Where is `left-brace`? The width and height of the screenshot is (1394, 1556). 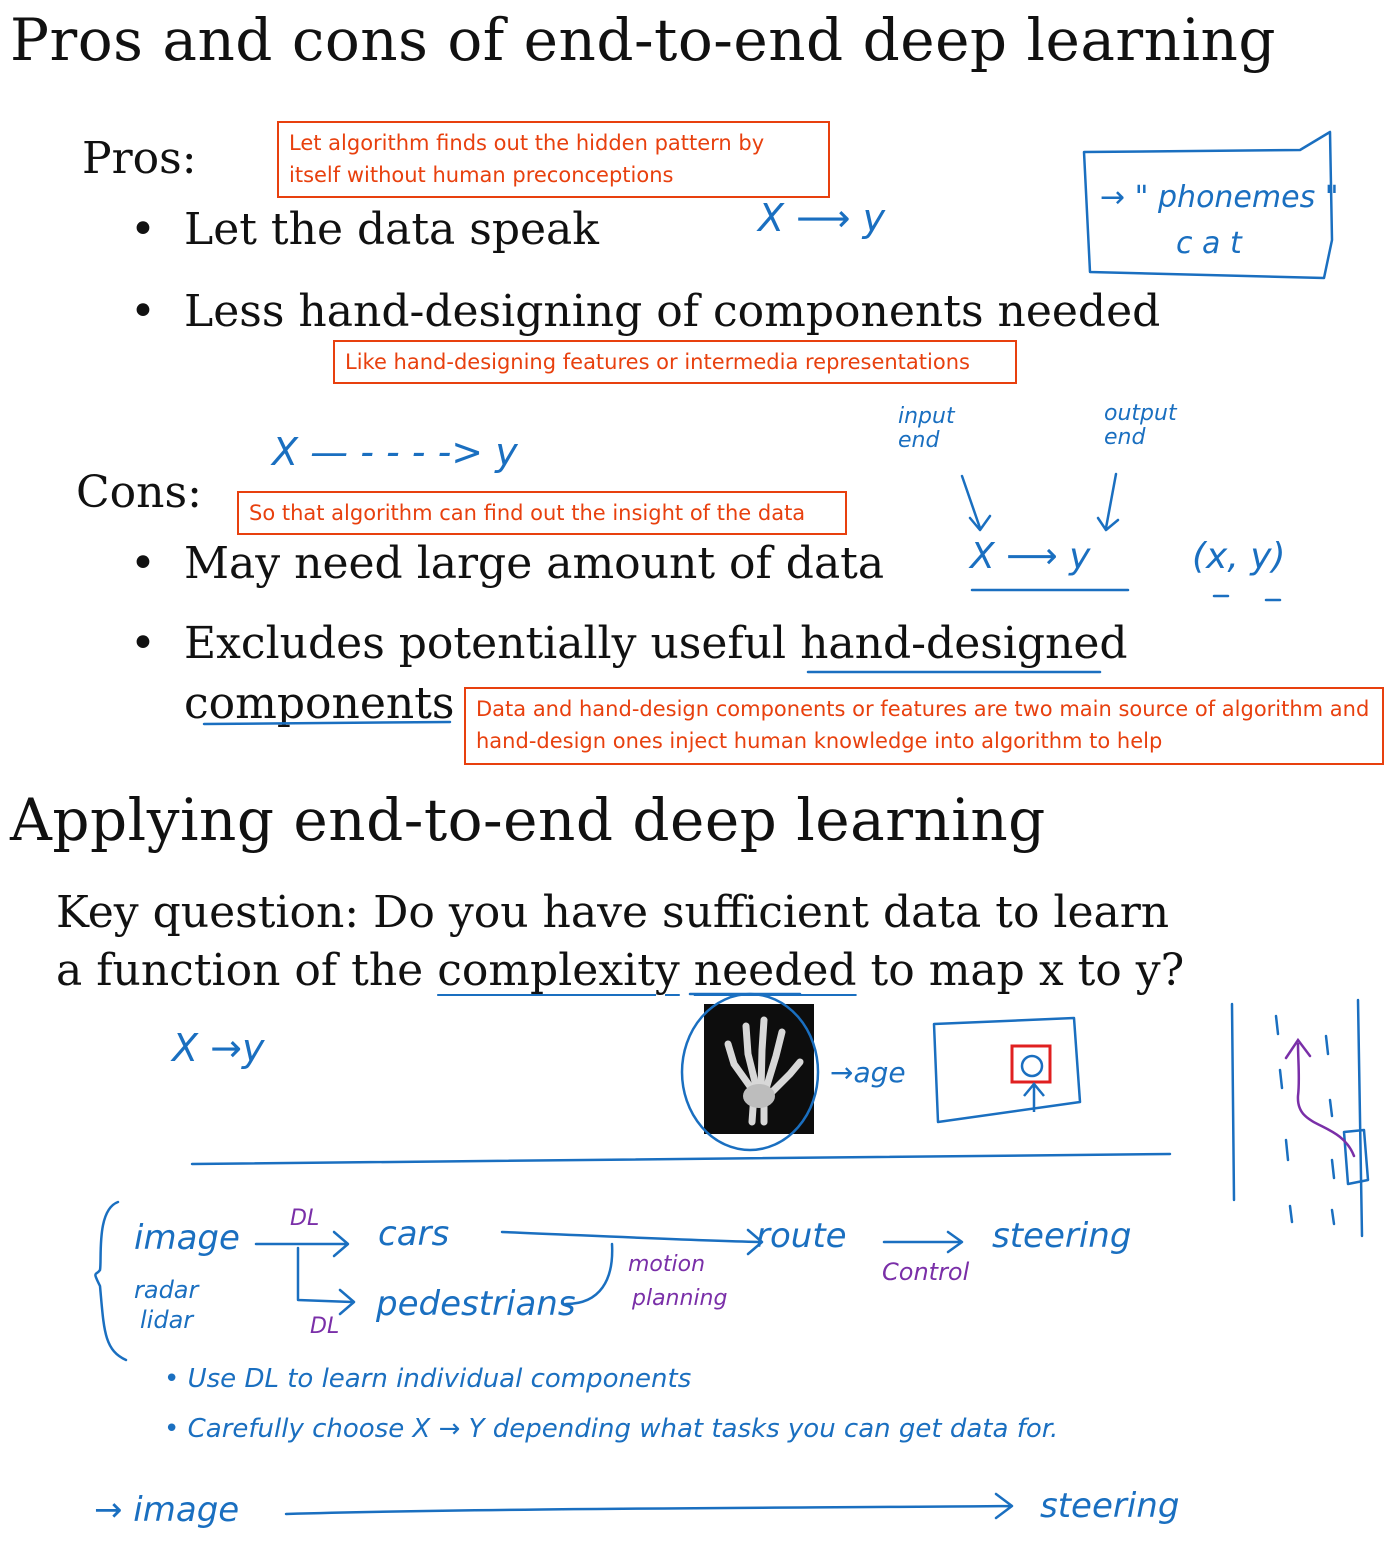 left-brace is located at coordinates (111, 1281).